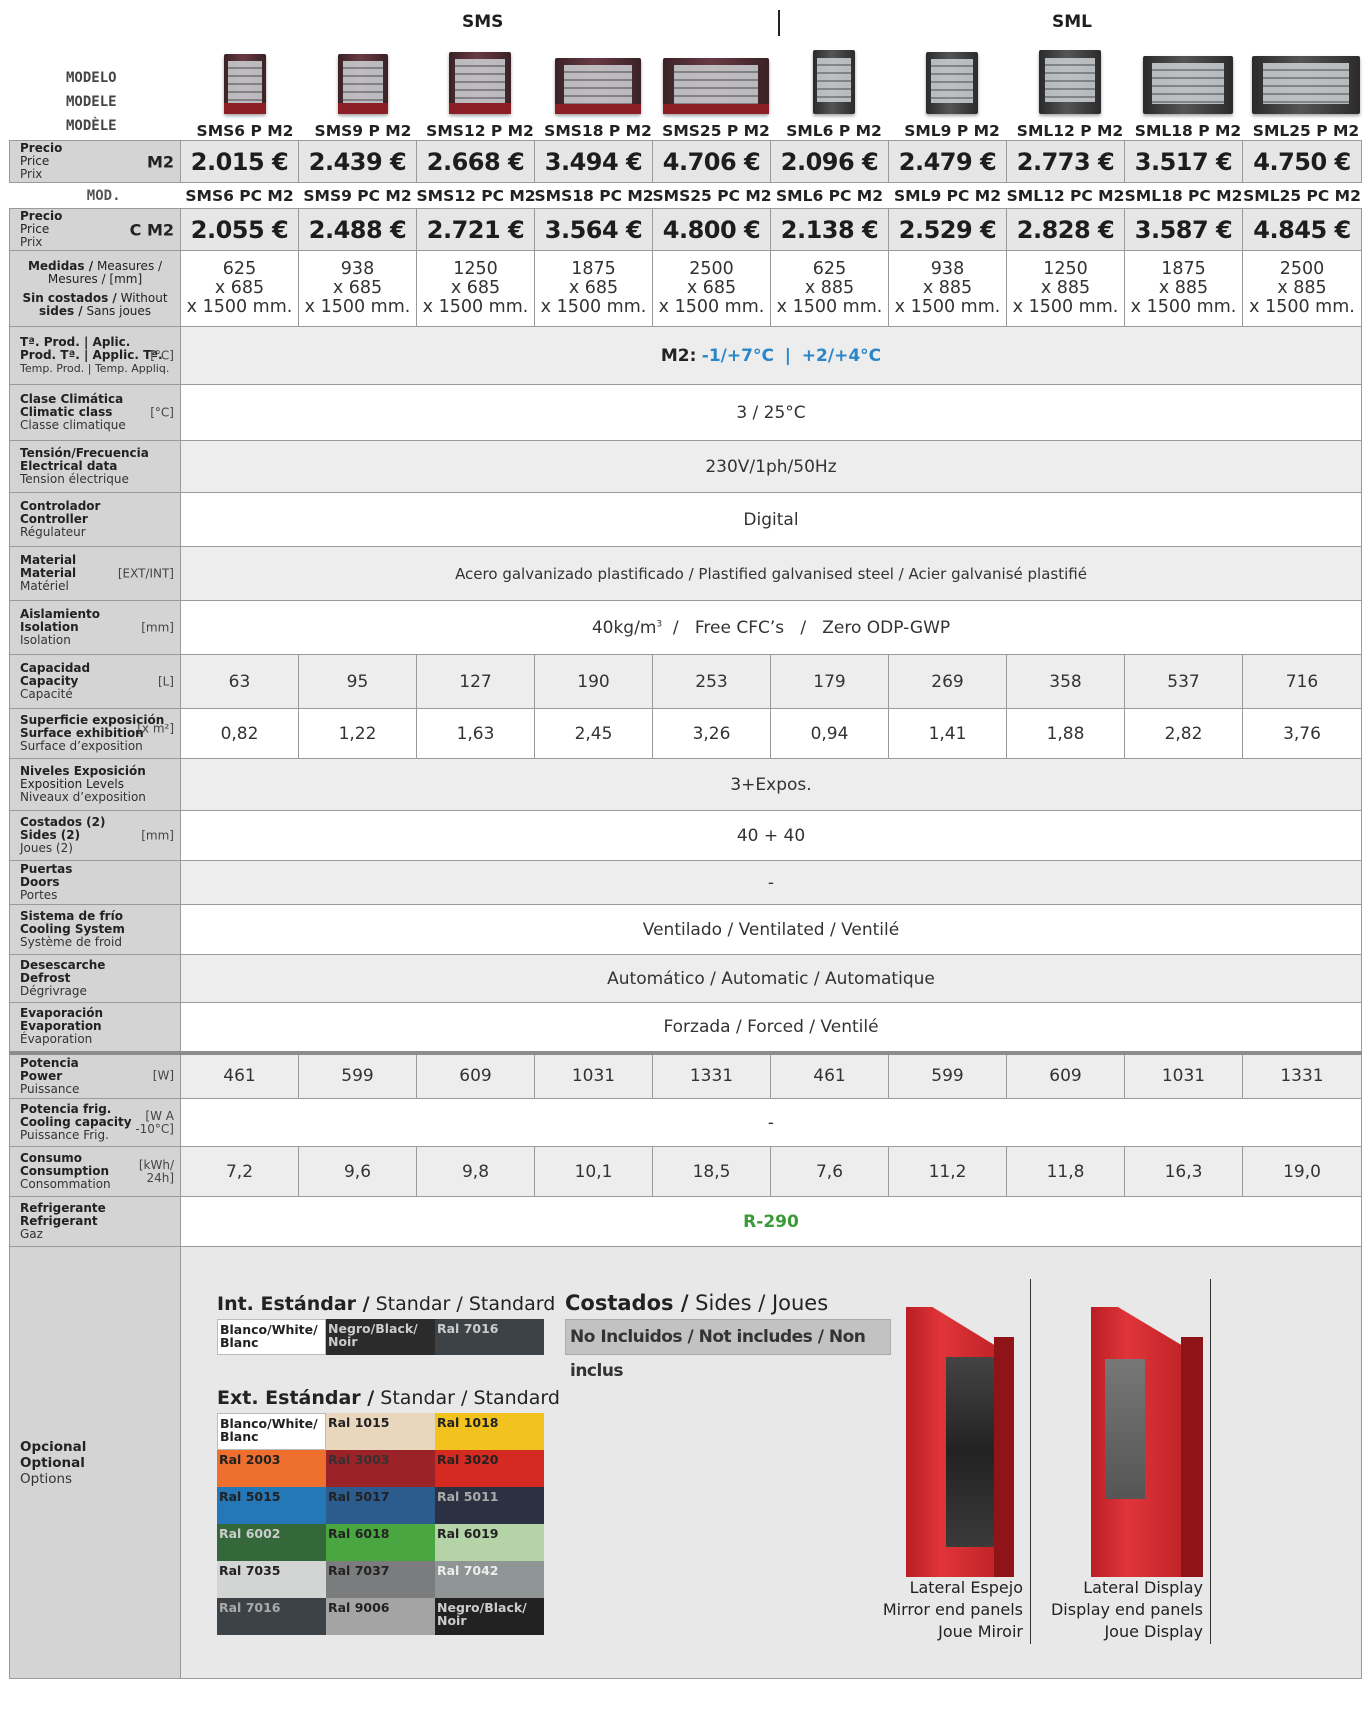 This screenshot has width=1368, height=1722. I want to click on surface-cell: 1,88, so click(1065, 733).